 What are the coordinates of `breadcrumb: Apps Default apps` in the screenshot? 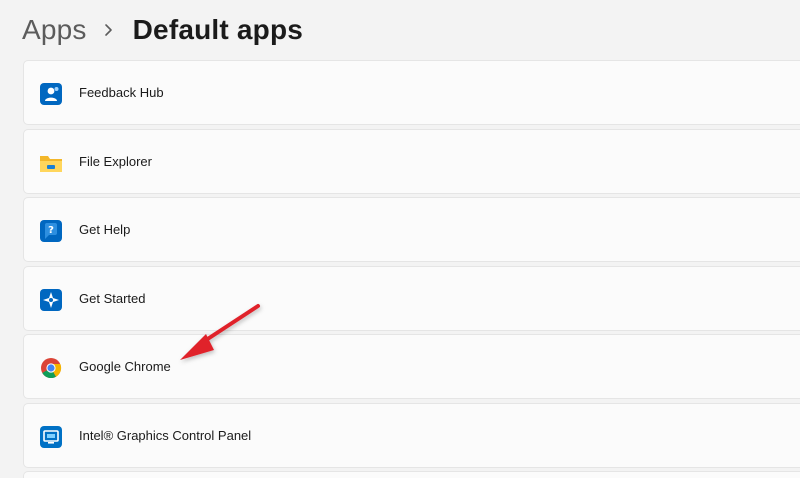 It's located at (162, 30).